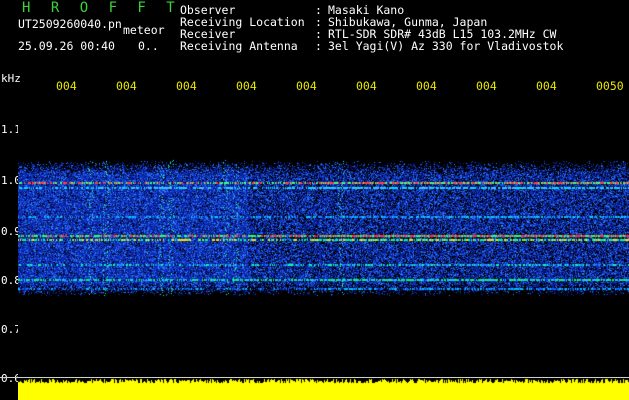 This screenshot has width=629, height=400. I want to click on datetime: 25.09.26 00:40, so click(66, 46).